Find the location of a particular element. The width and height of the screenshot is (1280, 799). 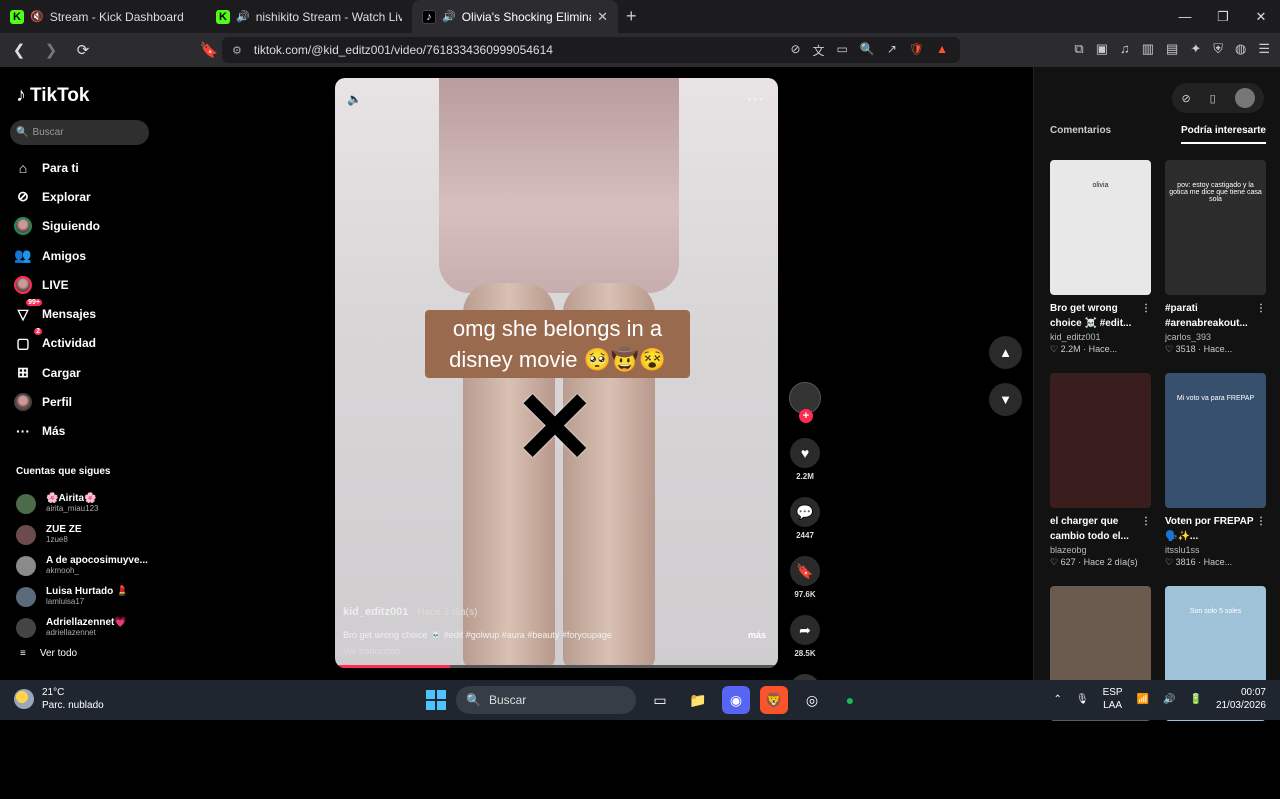

tab-comments: Comentarios is located at coordinates (1080, 134).